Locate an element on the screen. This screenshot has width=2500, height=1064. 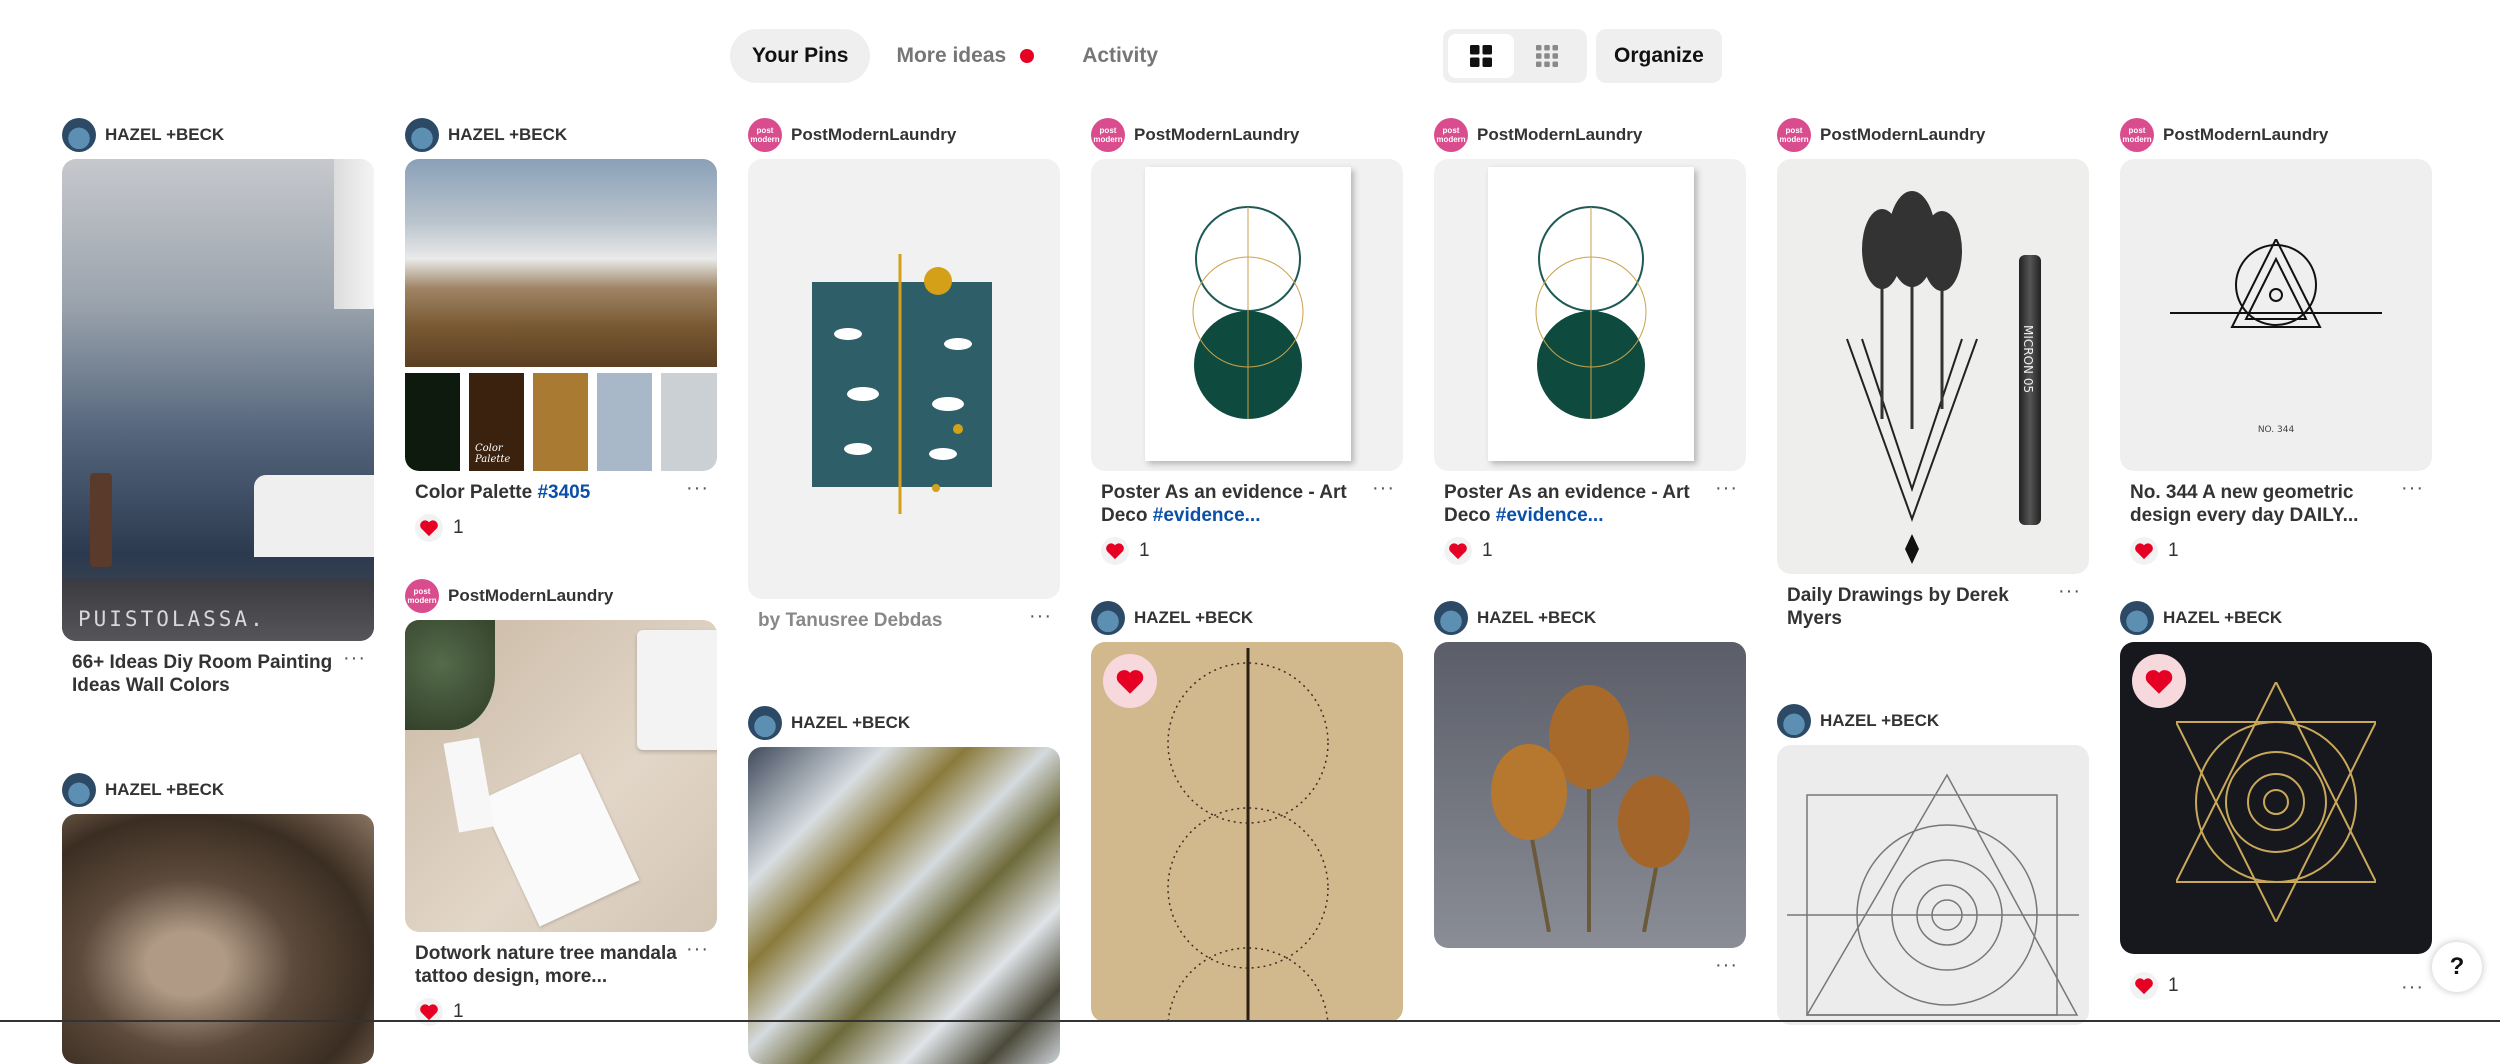
organize-button: Organize is located at coordinates (1659, 56).